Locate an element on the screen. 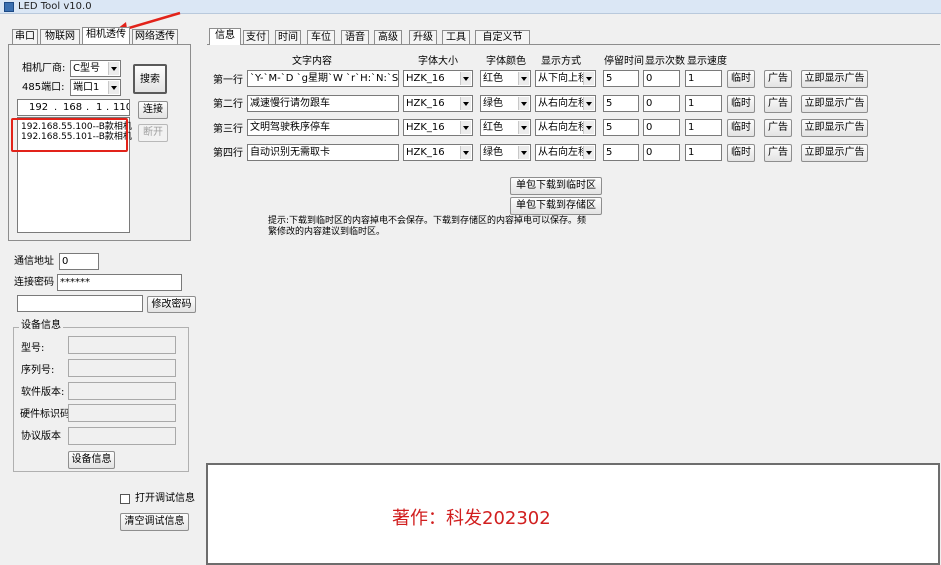 The width and height of the screenshot is (941, 565). device-info-title: 设备信息 is located at coordinates (41, 326).